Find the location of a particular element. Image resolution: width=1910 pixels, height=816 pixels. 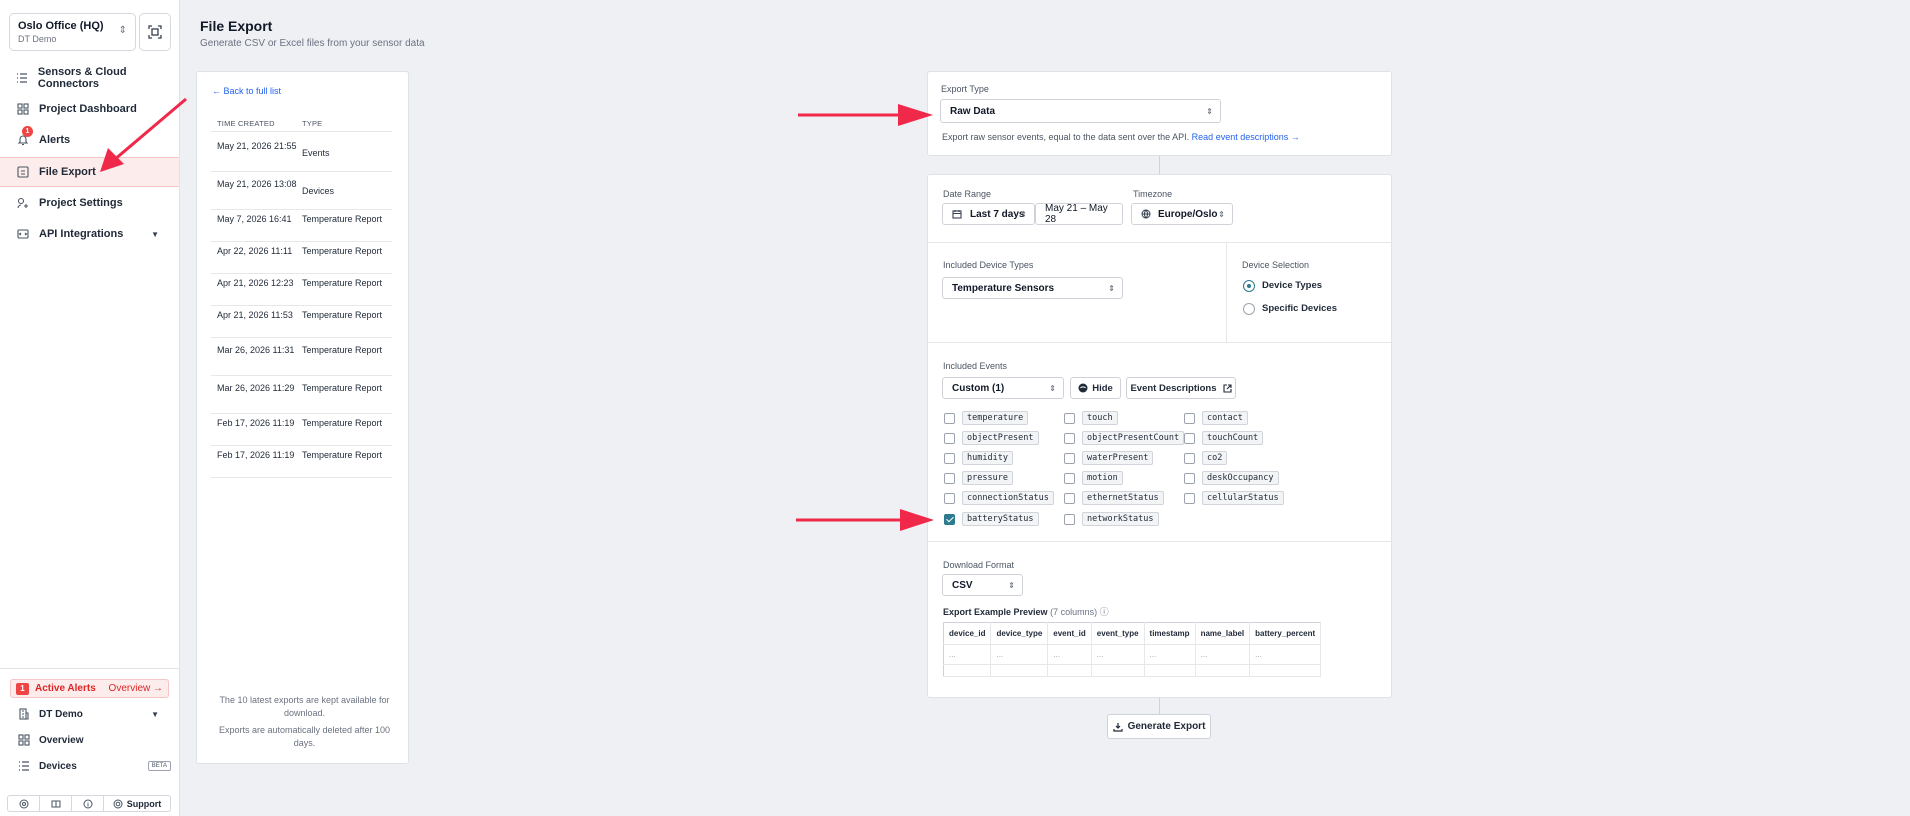

active-alerts-overview-link: Overview → is located at coordinates (136, 688).